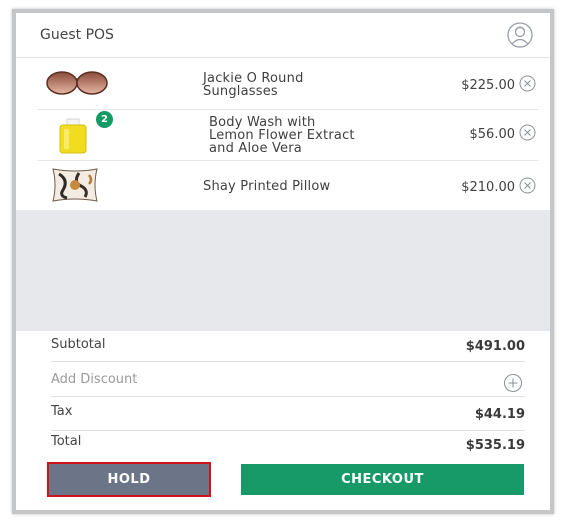 The image size is (570, 523). What do you see at coordinates (129, 479) in the screenshot?
I see `hold-button: HOLD` at bounding box center [129, 479].